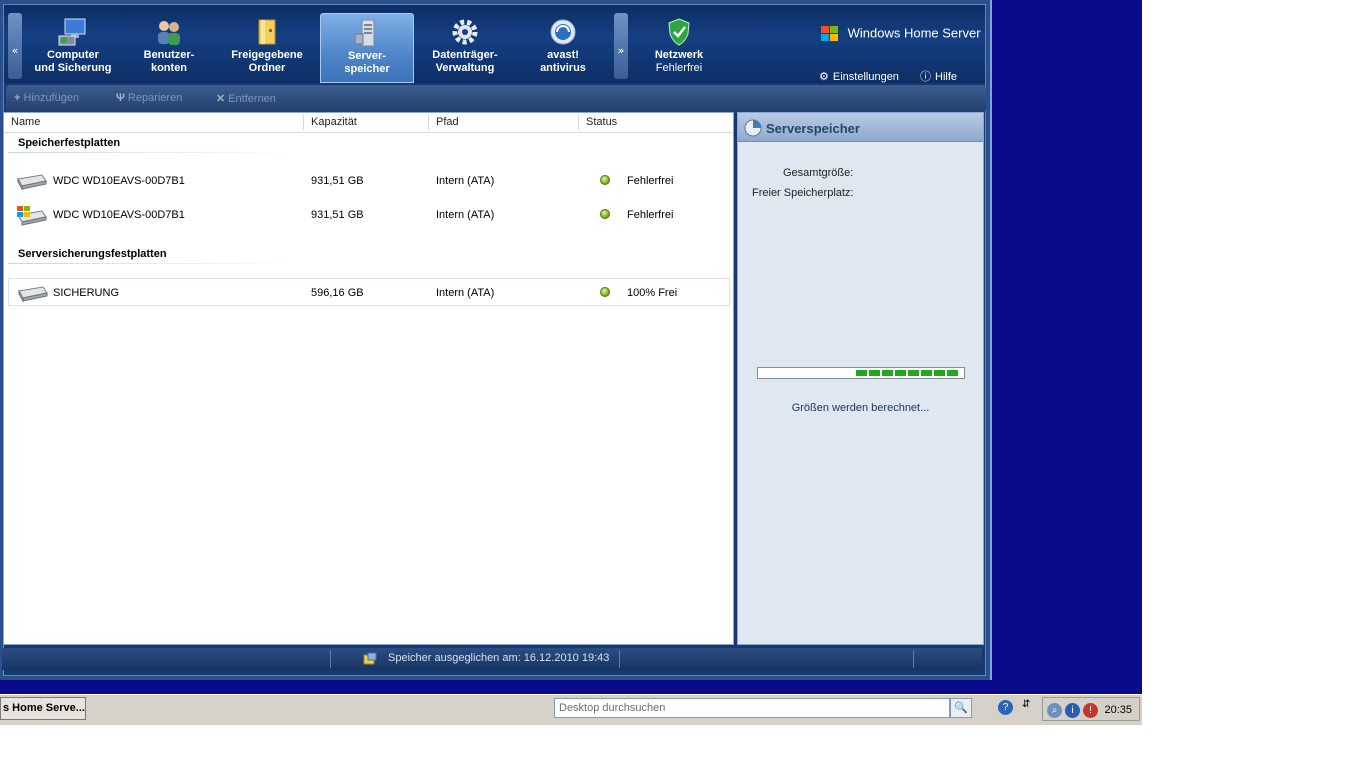  Describe the element at coordinates (447, 122) in the screenshot. I see `column-header-path: Pfad` at that location.